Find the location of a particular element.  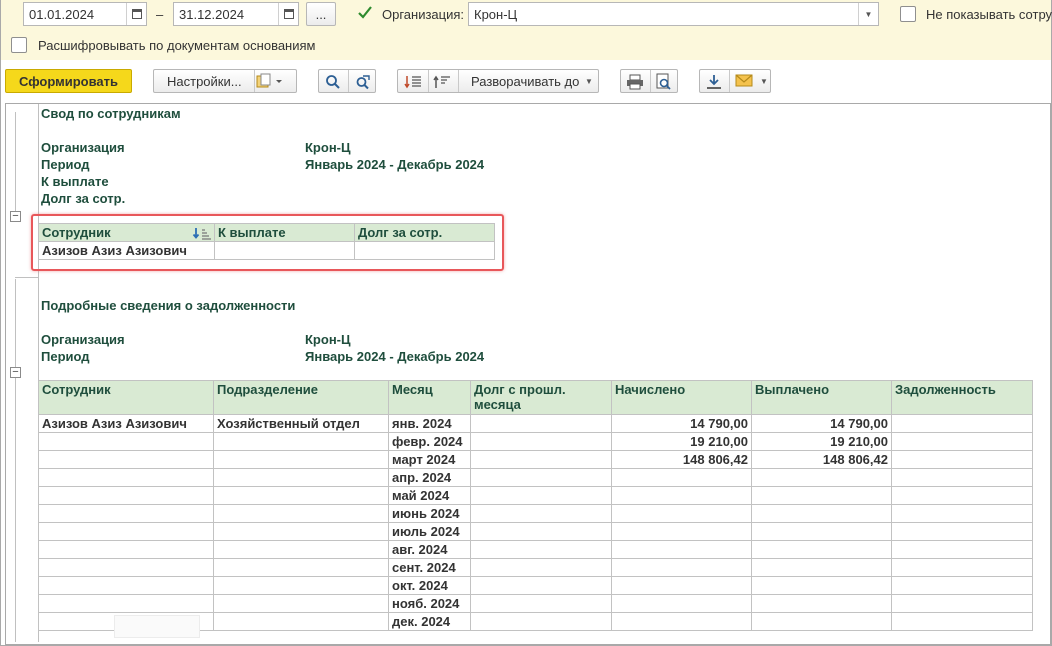

table-row: июль 2024 is located at coordinates (535, 531).